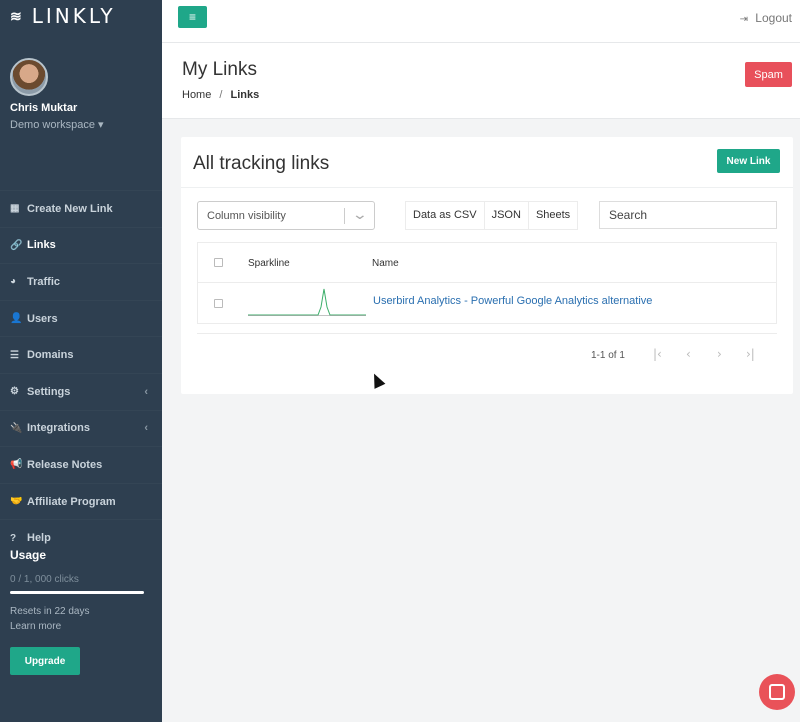 The image size is (800, 722). Describe the element at coordinates (16, 245) in the screenshot. I see `link-icon: 🔗` at that location.